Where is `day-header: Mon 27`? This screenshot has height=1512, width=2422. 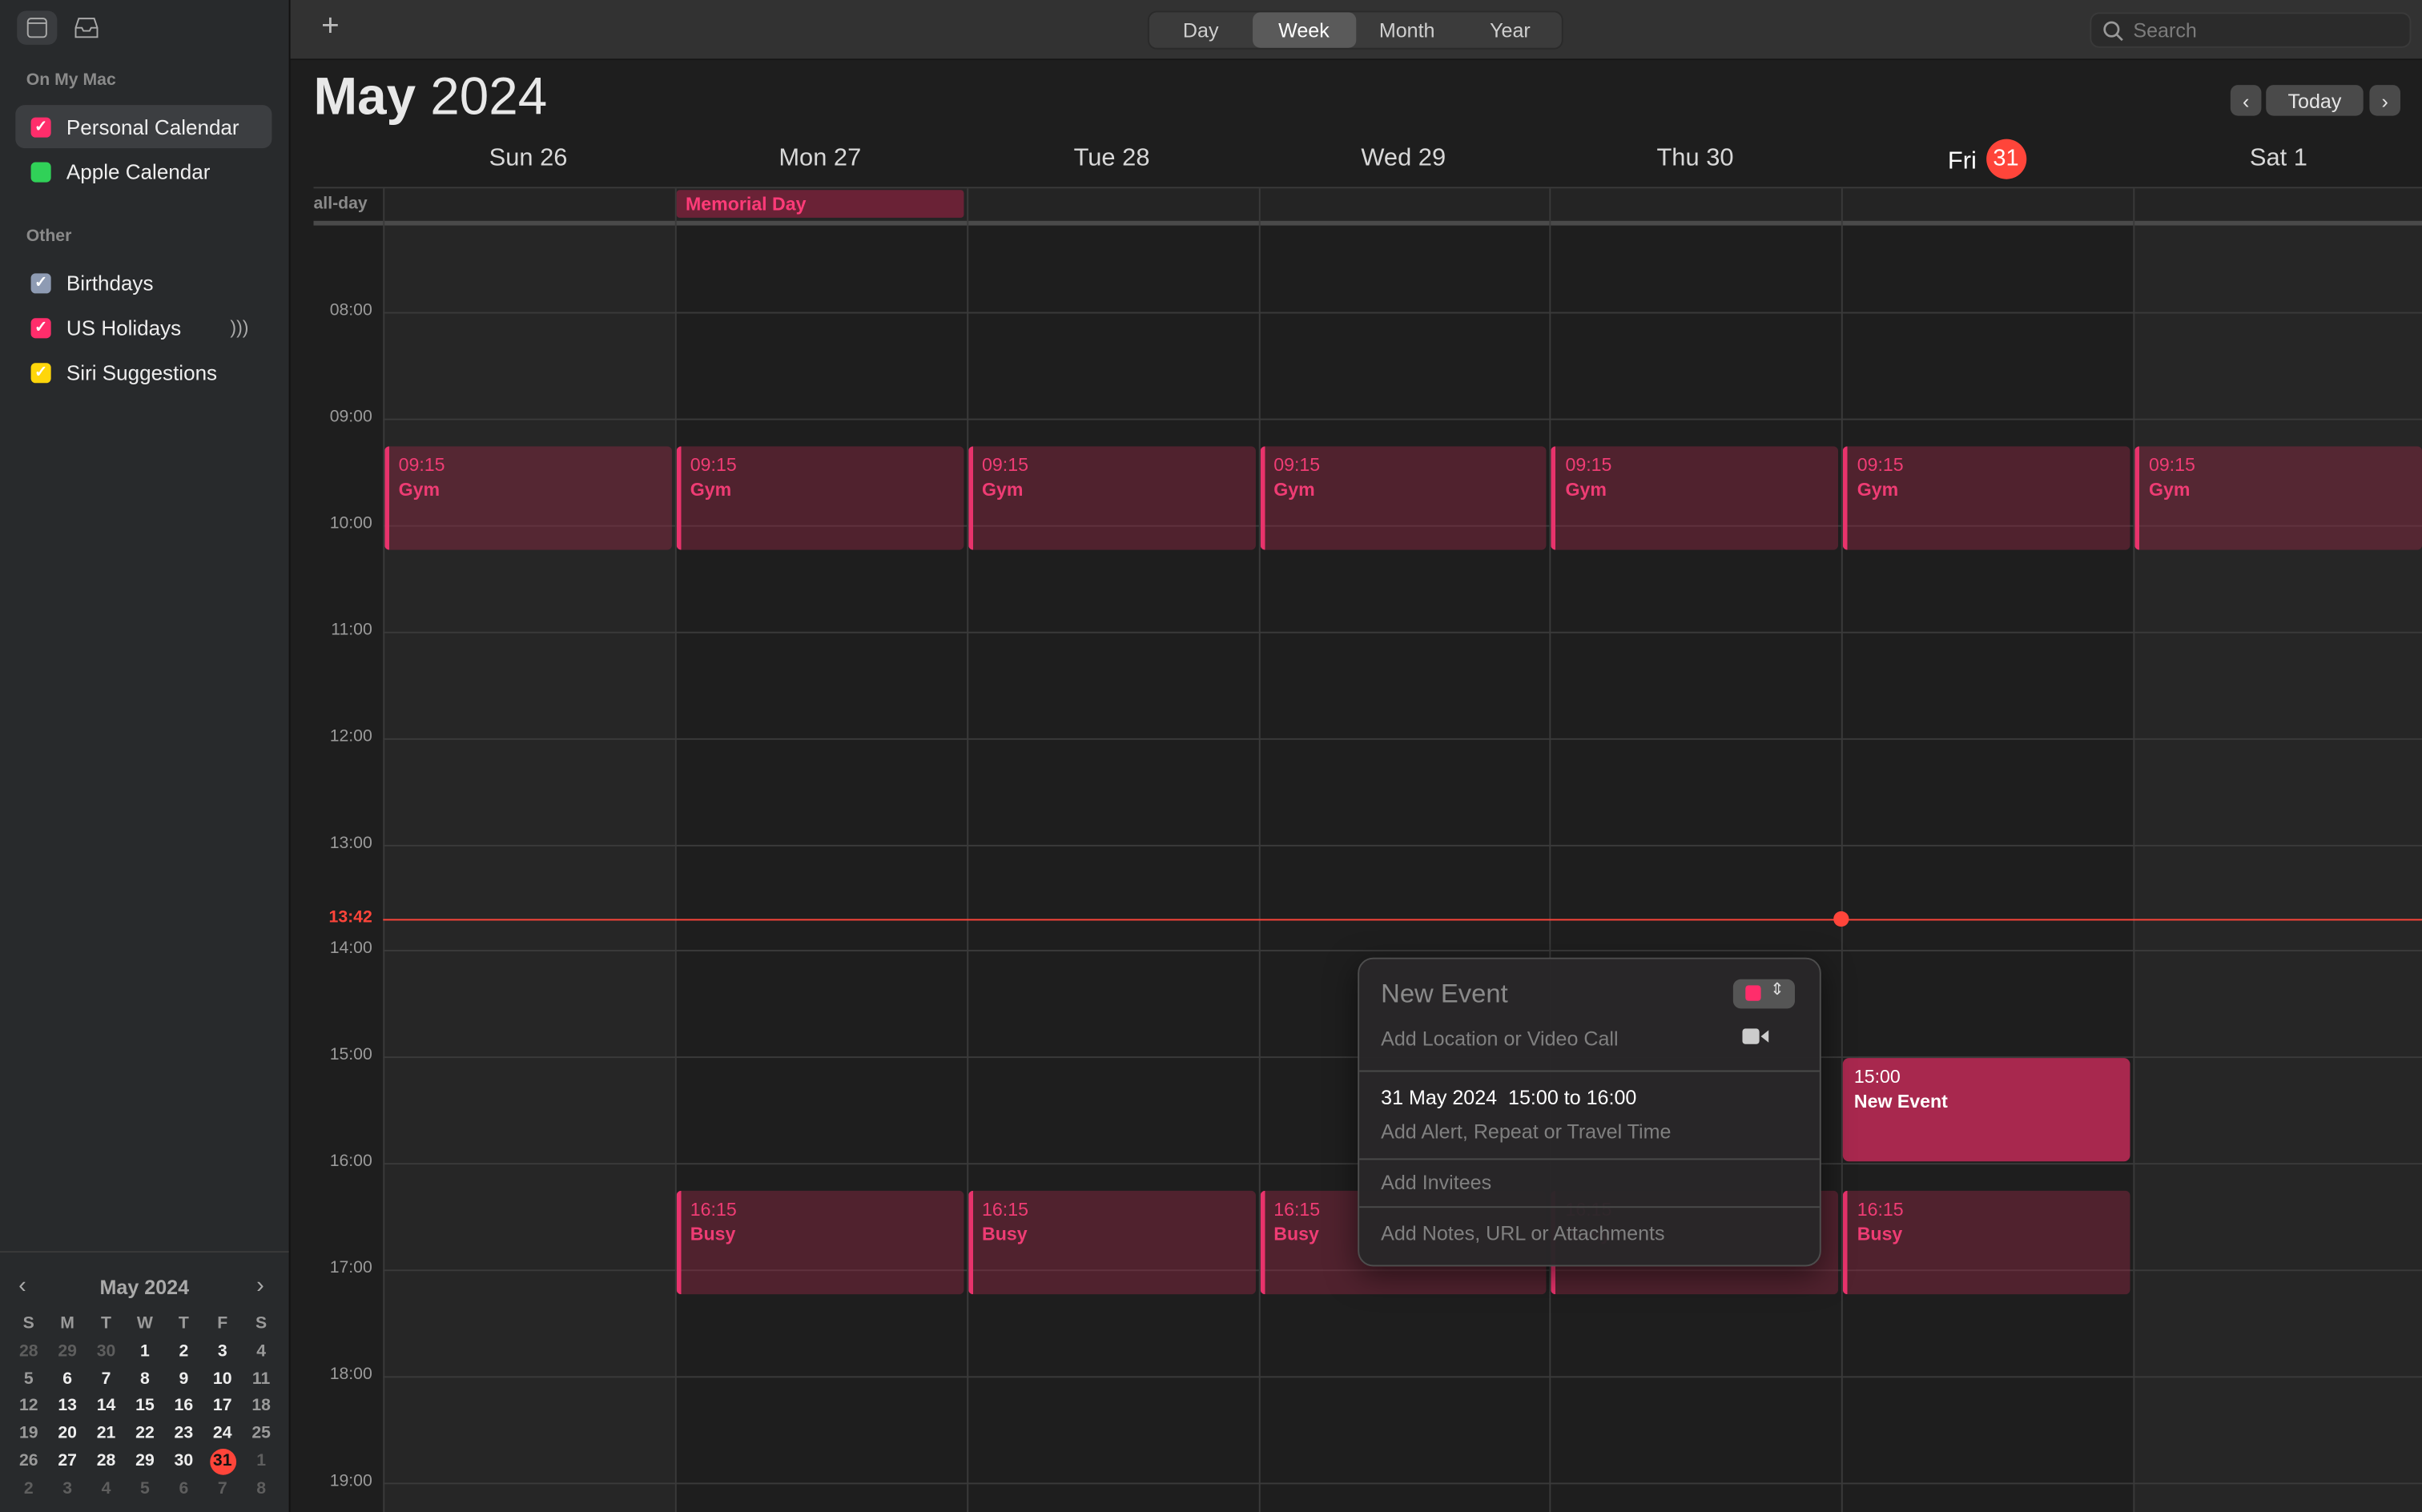 day-header: Mon 27 is located at coordinates (821, 162).